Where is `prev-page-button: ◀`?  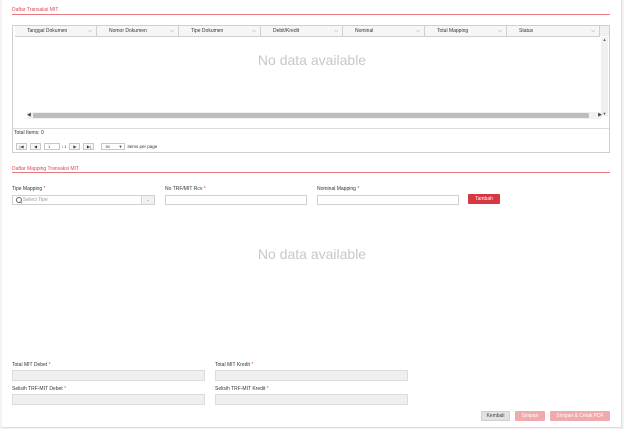
prev-page-button: ◀ is located at coordinates (35, 146).